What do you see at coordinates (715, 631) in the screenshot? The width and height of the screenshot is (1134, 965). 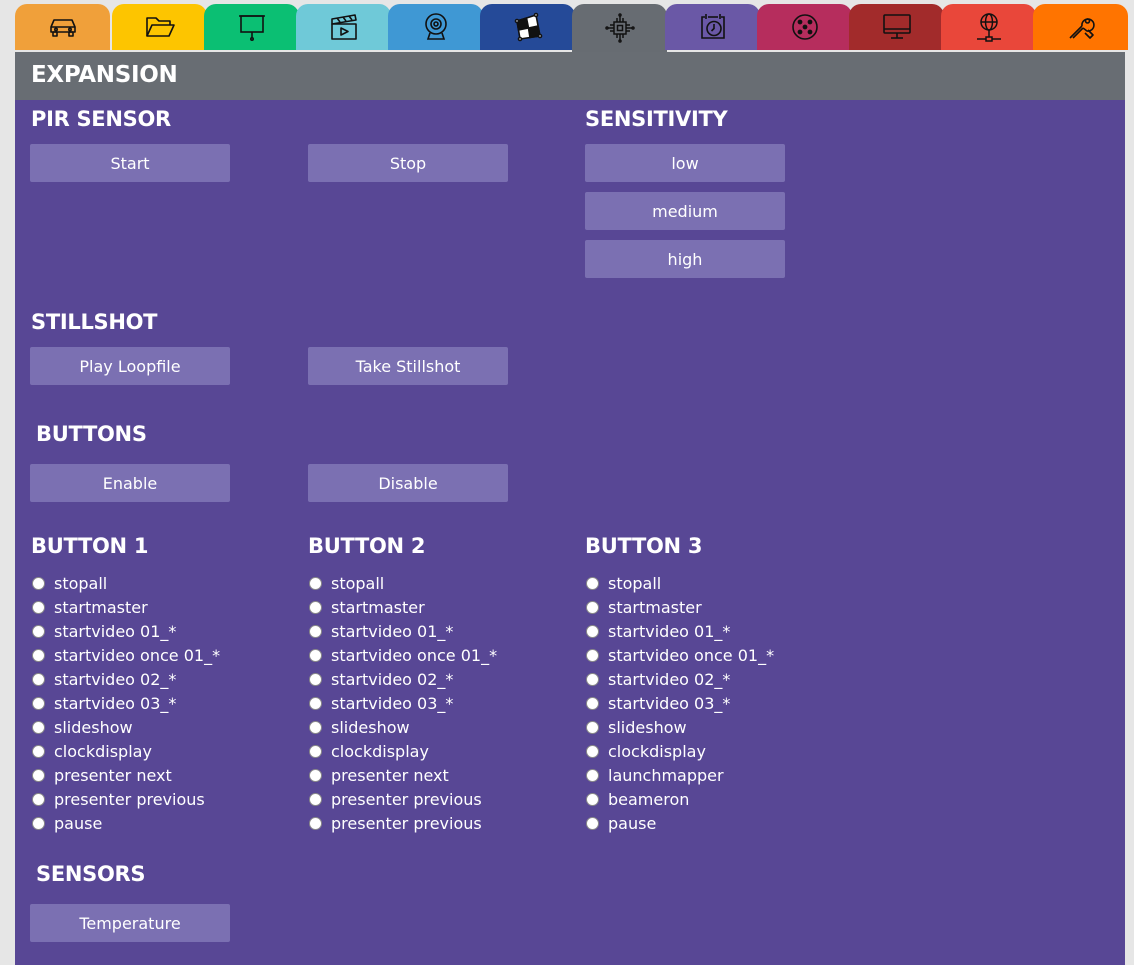 I see `button-3-option: startvideo 01_*` at bounding box center [715, 631].